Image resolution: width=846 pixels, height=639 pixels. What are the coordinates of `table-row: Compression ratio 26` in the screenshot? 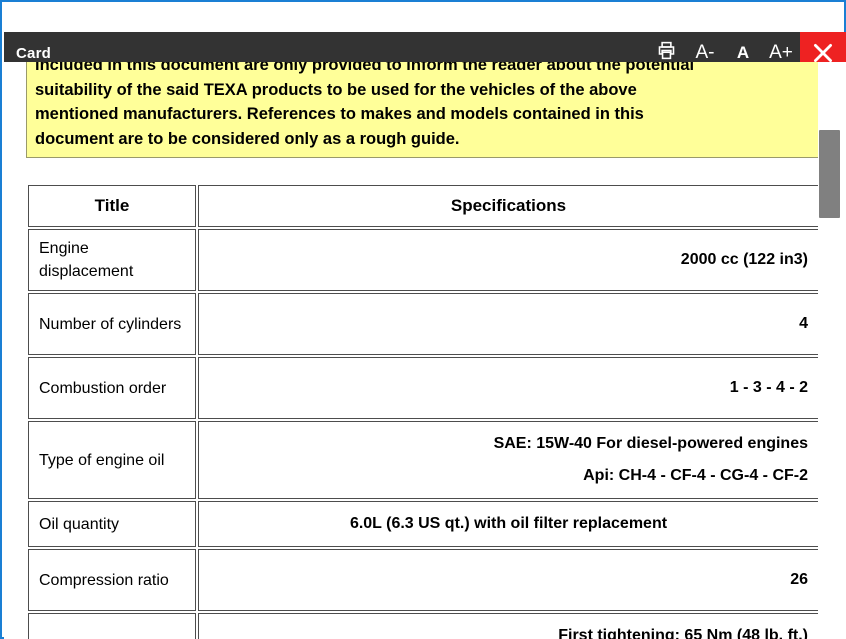 It's located at (423, 580).